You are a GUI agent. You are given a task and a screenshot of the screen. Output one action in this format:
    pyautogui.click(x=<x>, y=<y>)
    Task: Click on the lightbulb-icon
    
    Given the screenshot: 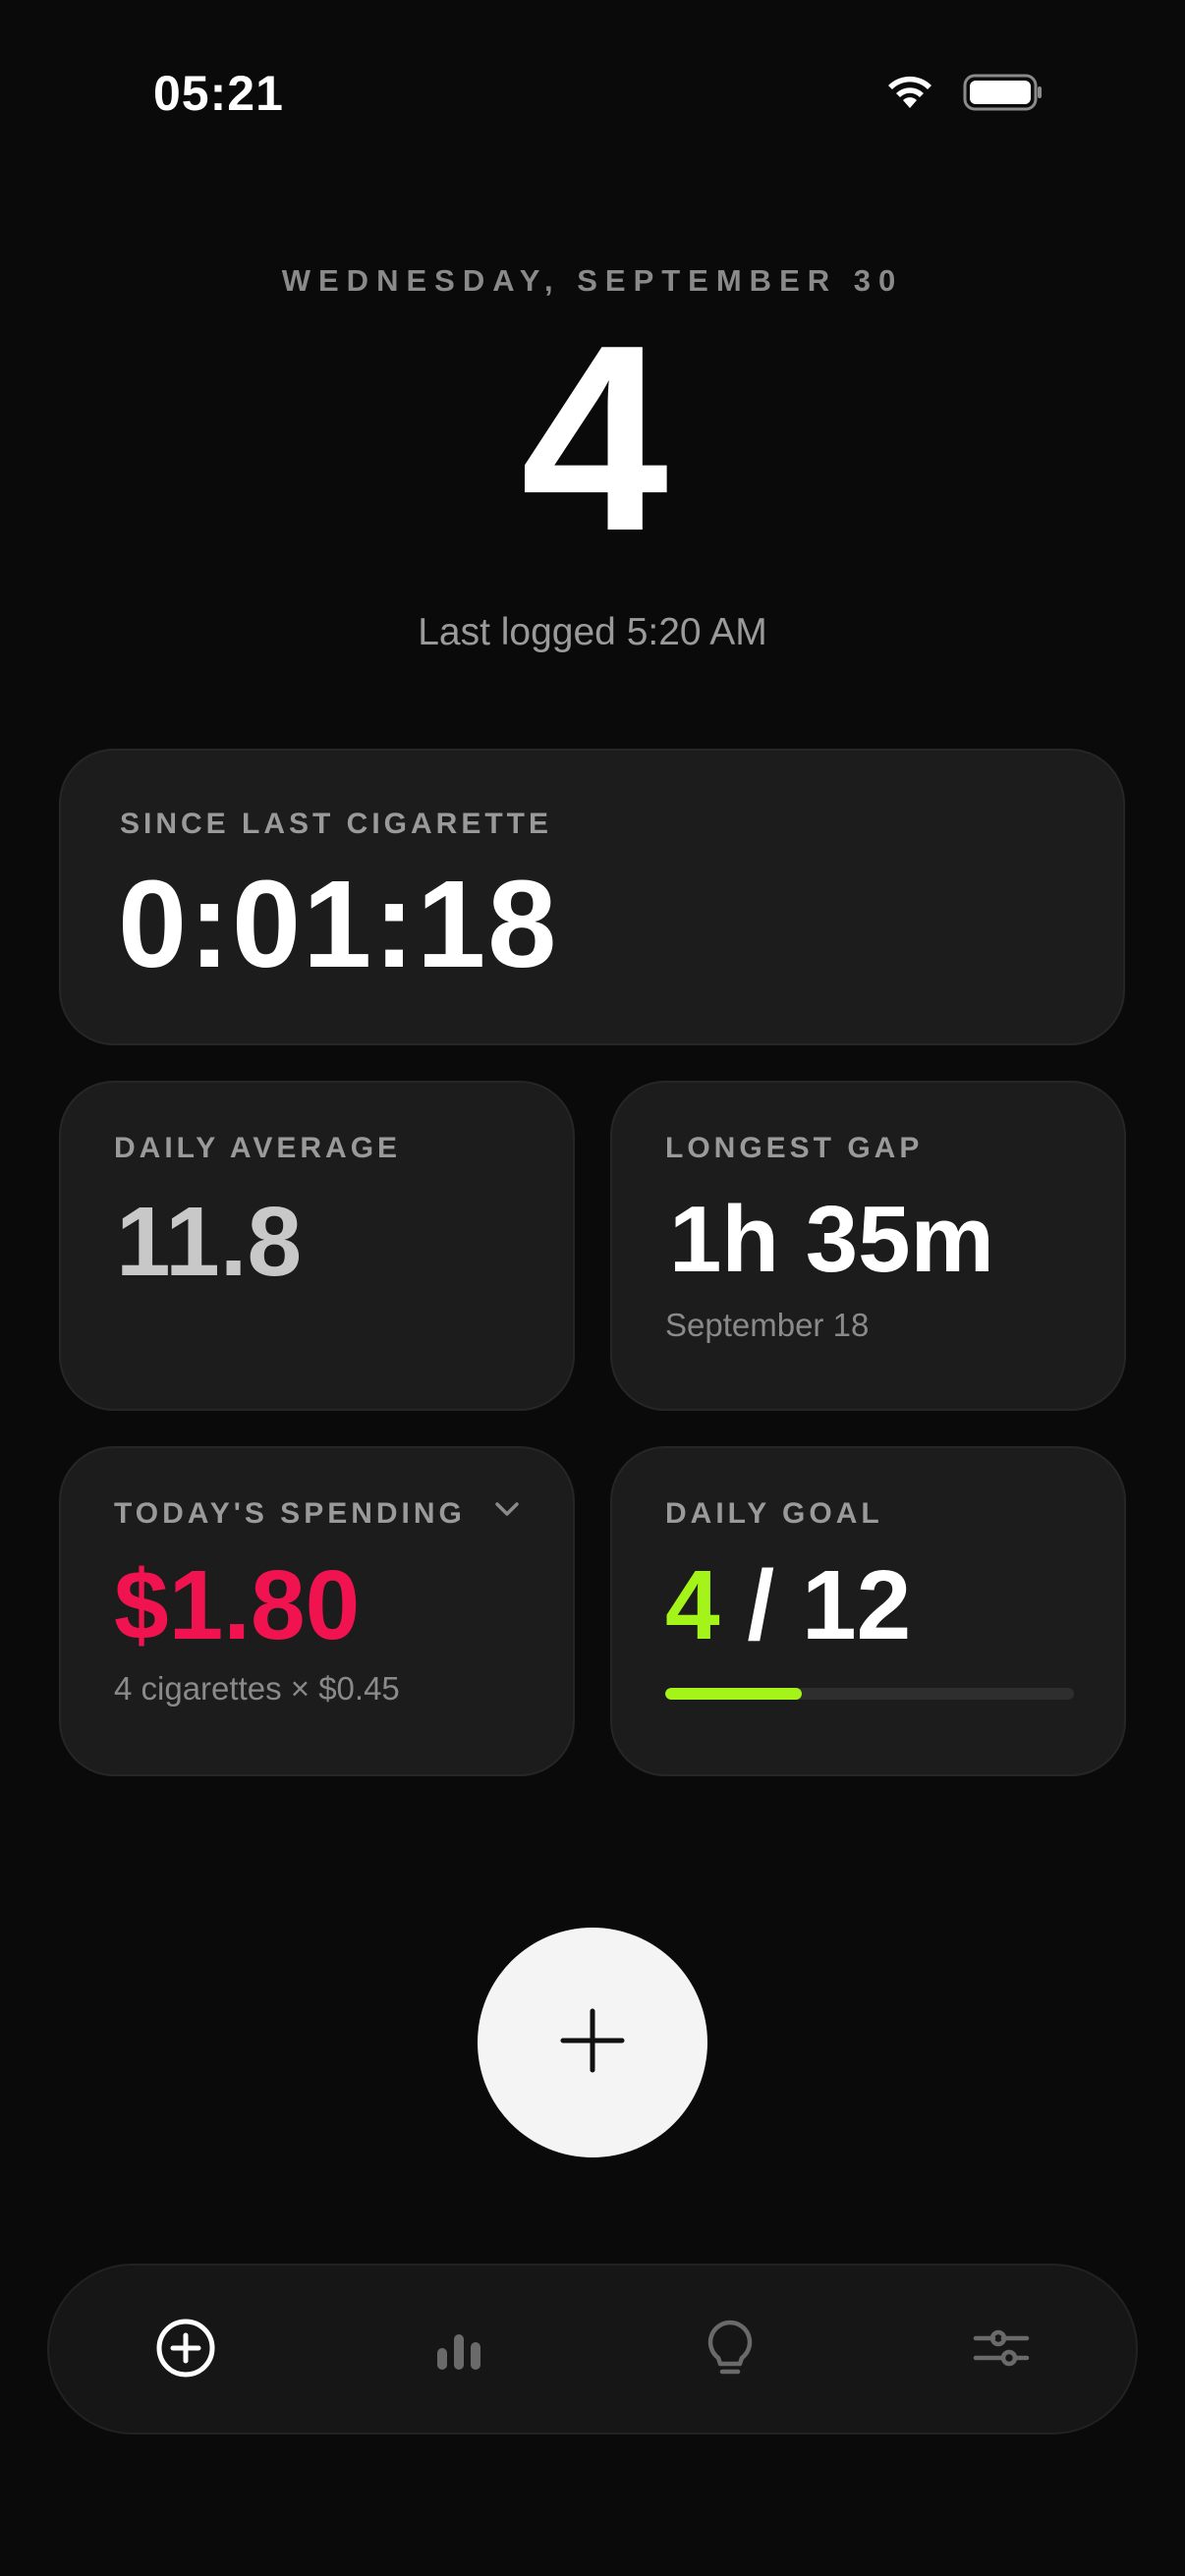 What is the action you would take?
    pyautogui.click(x=730, y=2350)
    